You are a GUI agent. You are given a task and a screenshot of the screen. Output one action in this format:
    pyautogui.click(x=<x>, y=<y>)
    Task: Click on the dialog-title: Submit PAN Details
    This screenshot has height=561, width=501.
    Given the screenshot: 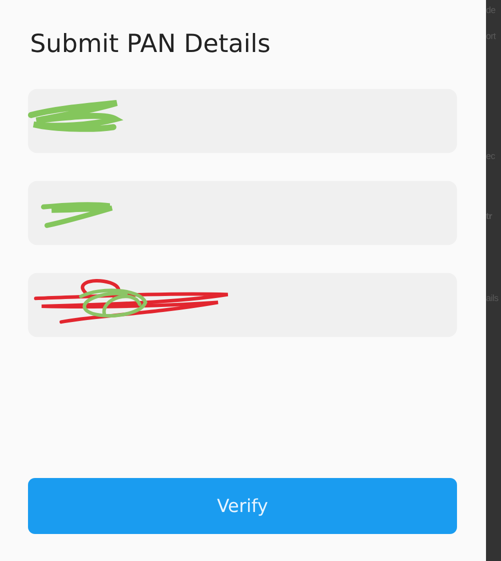 What is the action you would take?
    pyautogui.click(x=150, y=44)
    